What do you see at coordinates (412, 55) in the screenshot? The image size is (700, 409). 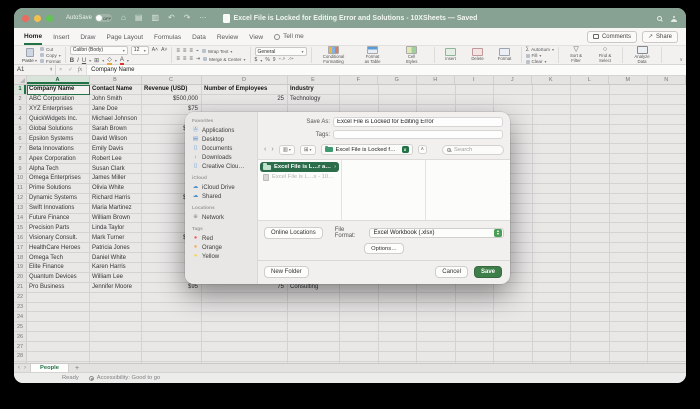 I see `cell-styles-button: Cell Styles` at bounding box center [412, 55].